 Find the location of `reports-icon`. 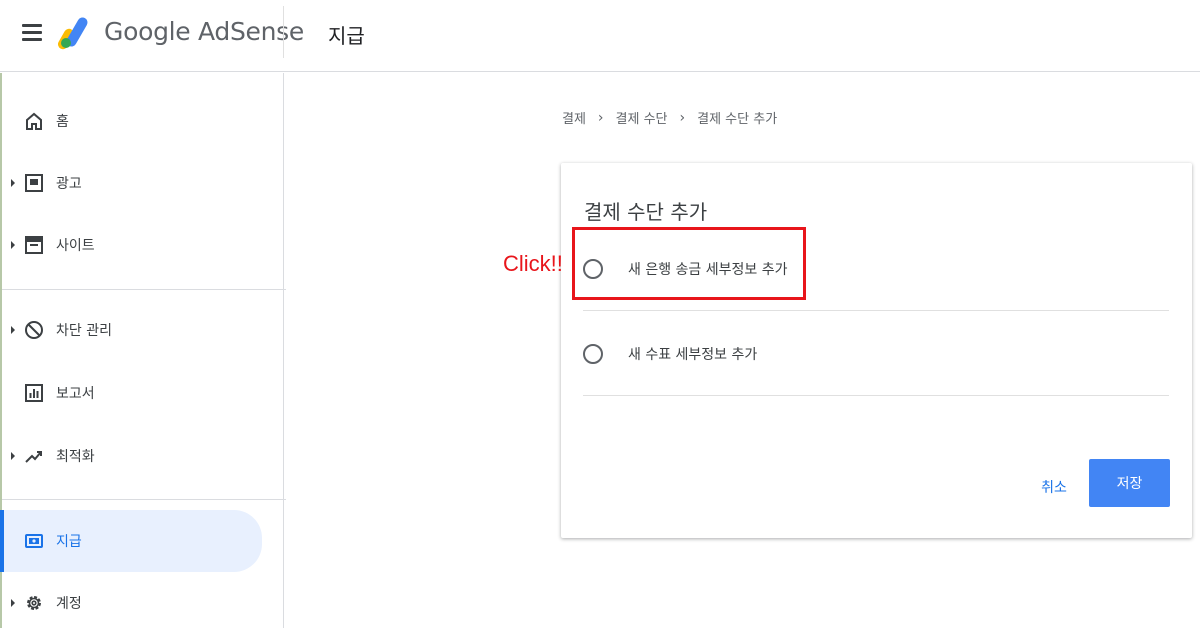

reports-icon is located at coordinates (34, 393).